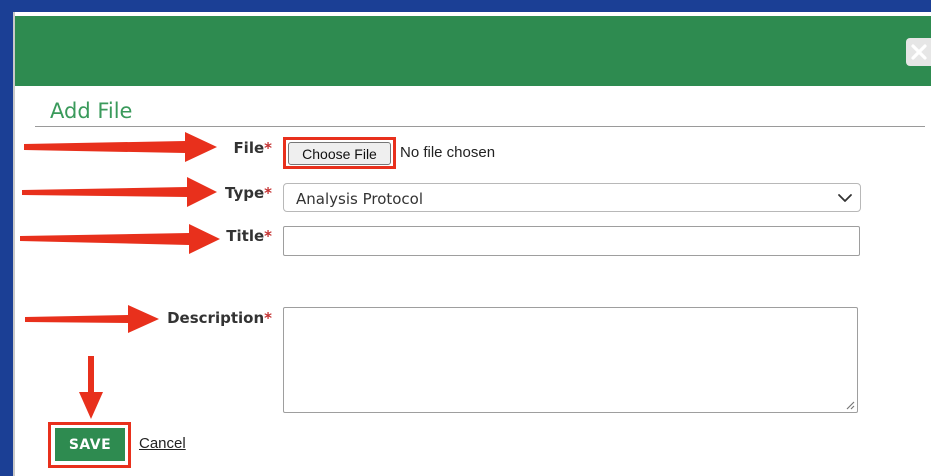 The width and height of the screenshot is (931, 476). I want to click on arrow-to-description-icon, so click(92, 319).